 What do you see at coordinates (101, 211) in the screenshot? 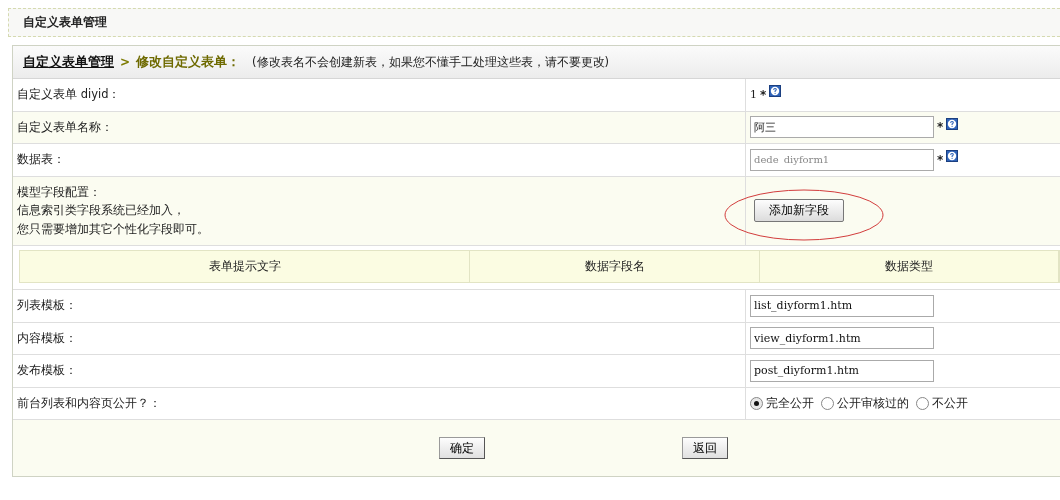
I see `field-label: 信息索引类字段系统已经加入，` at bounding box center [101, 211].